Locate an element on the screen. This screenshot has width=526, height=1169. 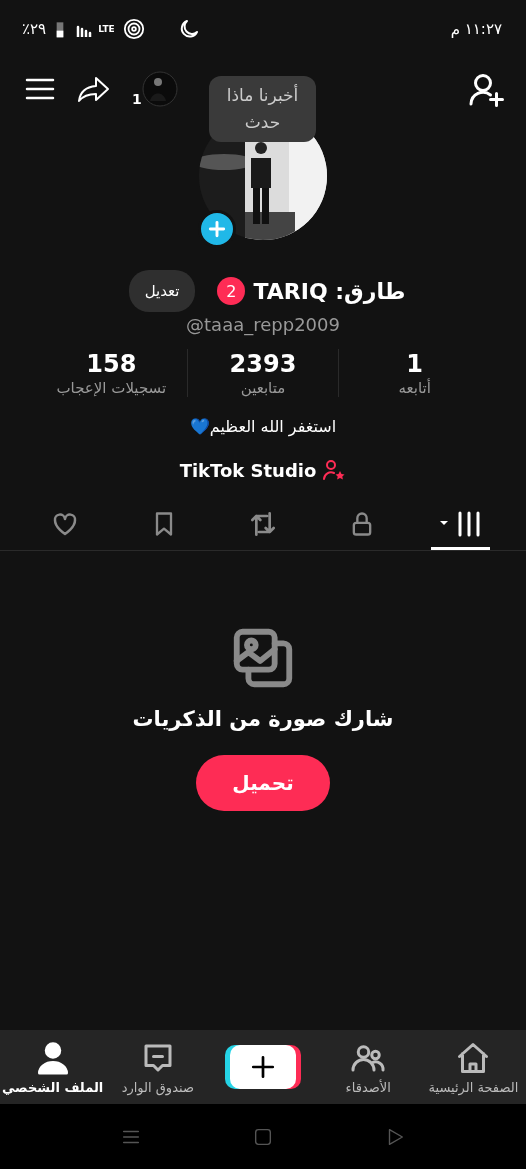
notification-count: 1 is located at coordinates (137, 99).